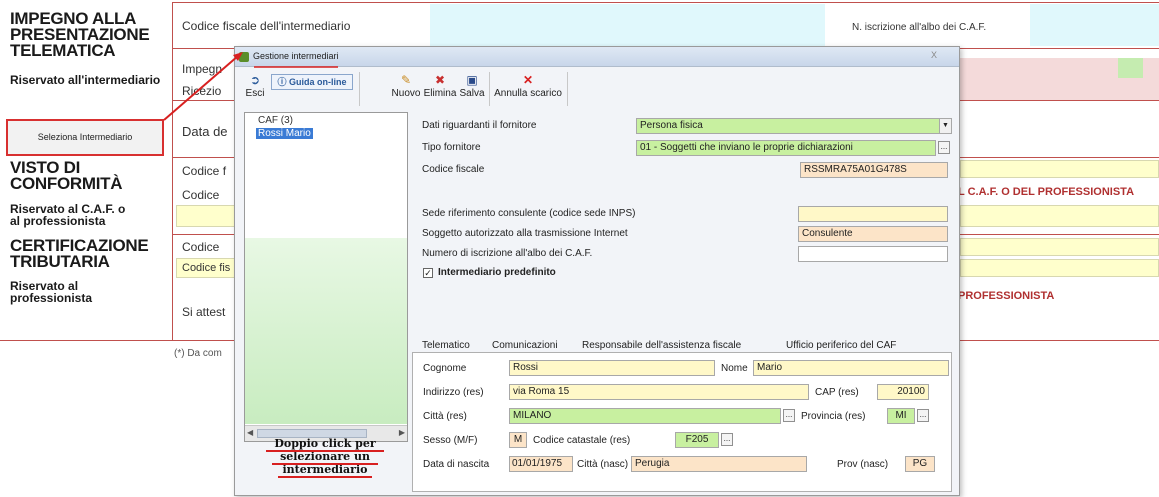  What do you see at coordinates (445, 416) in the screenshot?
I see `citta-label: Città (res)` at bounding box center [445, 416].